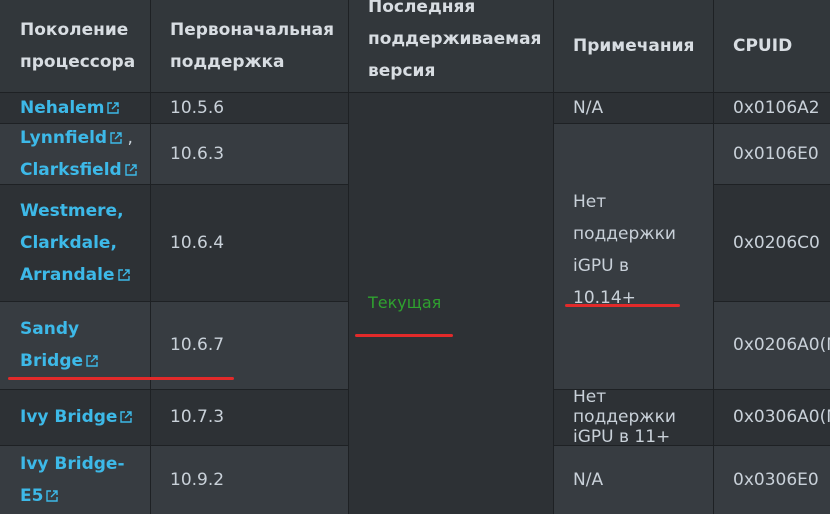  Describe the element at coordinates (75, 479) in the screenshot. I see `table-row-gen-ivy-bridge-e5: Ivy Bridge- E5` at that location.